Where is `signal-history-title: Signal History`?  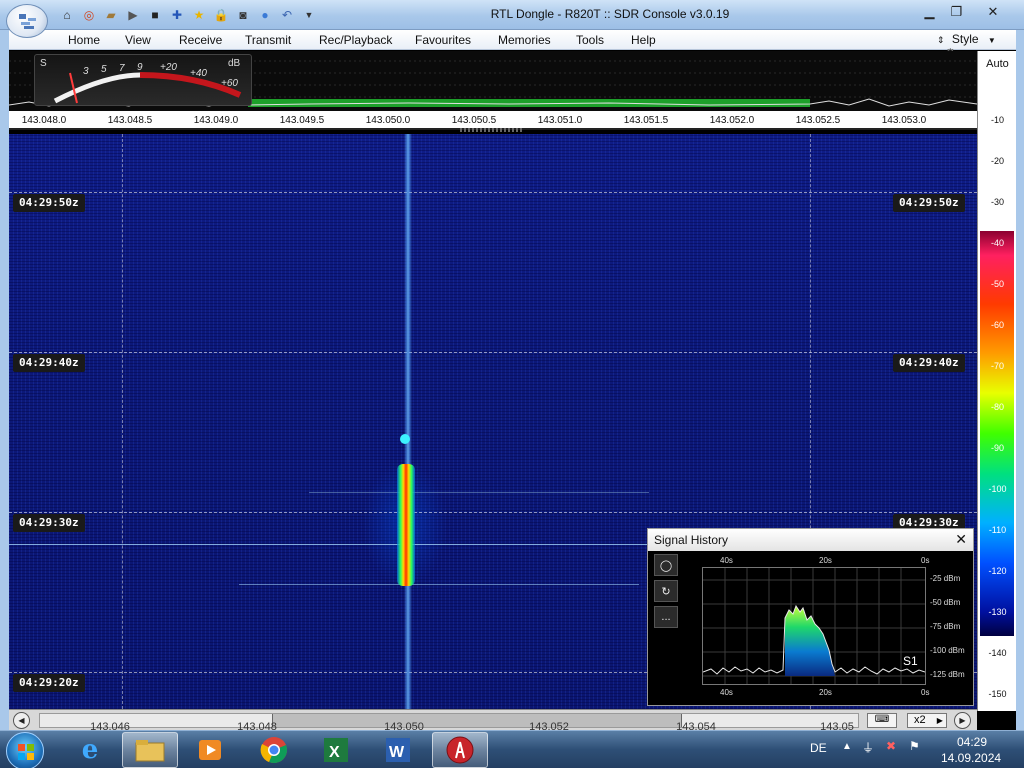 signal-history-title: Signal History is located at coordinates (691, 540).